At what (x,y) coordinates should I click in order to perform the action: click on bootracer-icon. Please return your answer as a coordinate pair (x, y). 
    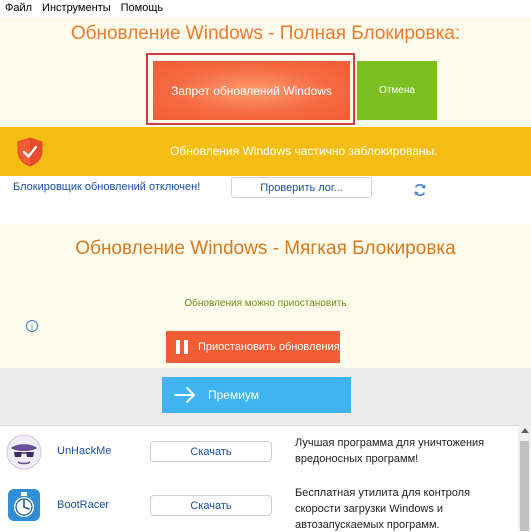
    Looking at the image, I should click on (24, 505).